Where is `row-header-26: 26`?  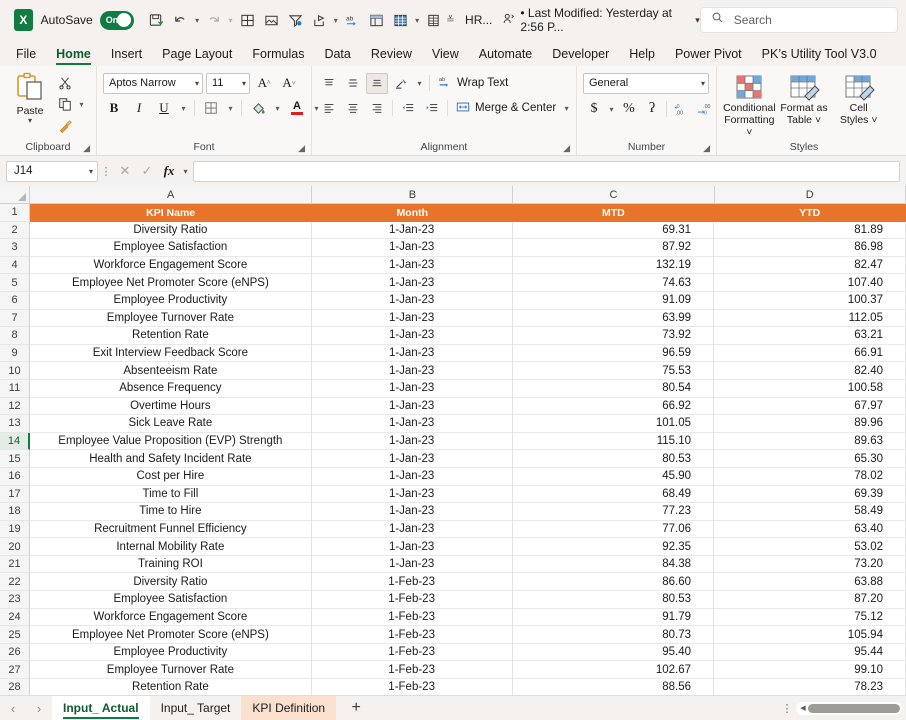 row-header-26: 26 is located at coordinates (15, 652).